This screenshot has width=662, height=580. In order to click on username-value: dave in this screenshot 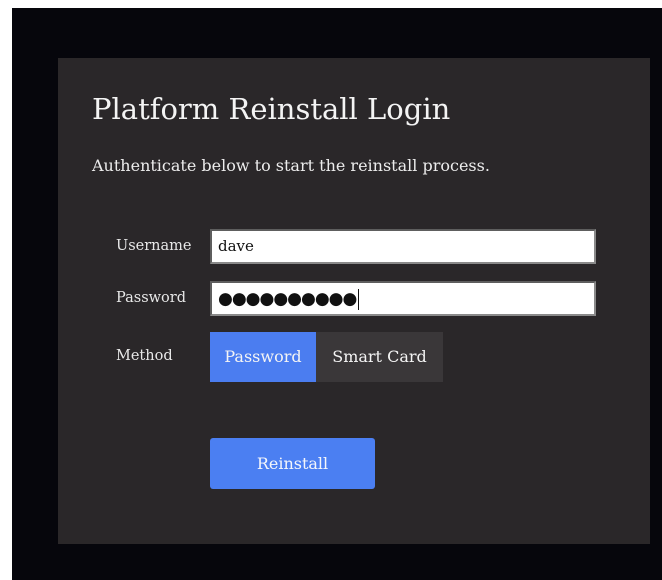, I will do `click(236, 246)`.